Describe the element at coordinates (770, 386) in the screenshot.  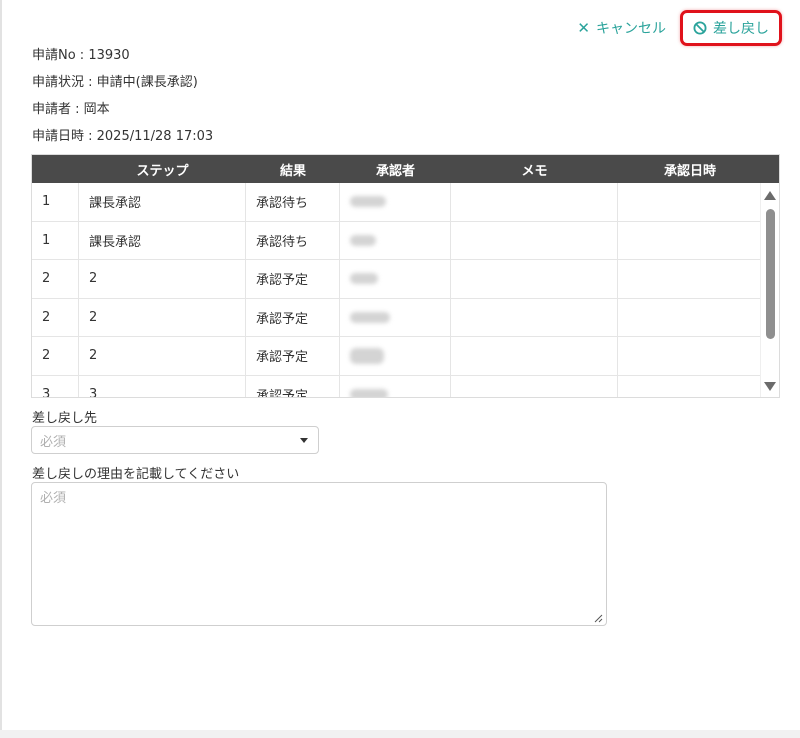
I see `scroll-down-icon` at that location.